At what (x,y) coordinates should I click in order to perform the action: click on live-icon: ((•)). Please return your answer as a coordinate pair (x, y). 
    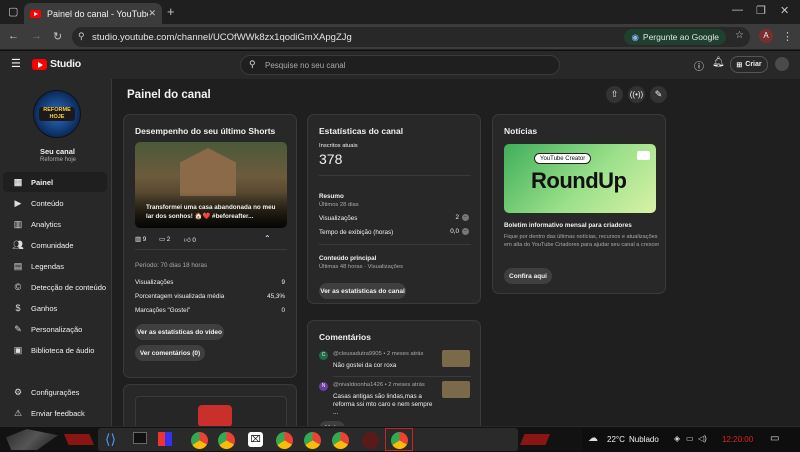
    Looking at the image, I should click on (636, 94).